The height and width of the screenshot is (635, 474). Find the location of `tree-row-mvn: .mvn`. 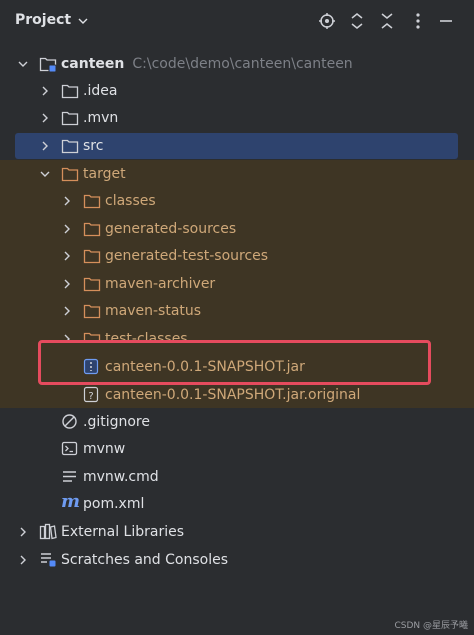

tree-row-mvn: .mvn is located at coordinates (237, 118).